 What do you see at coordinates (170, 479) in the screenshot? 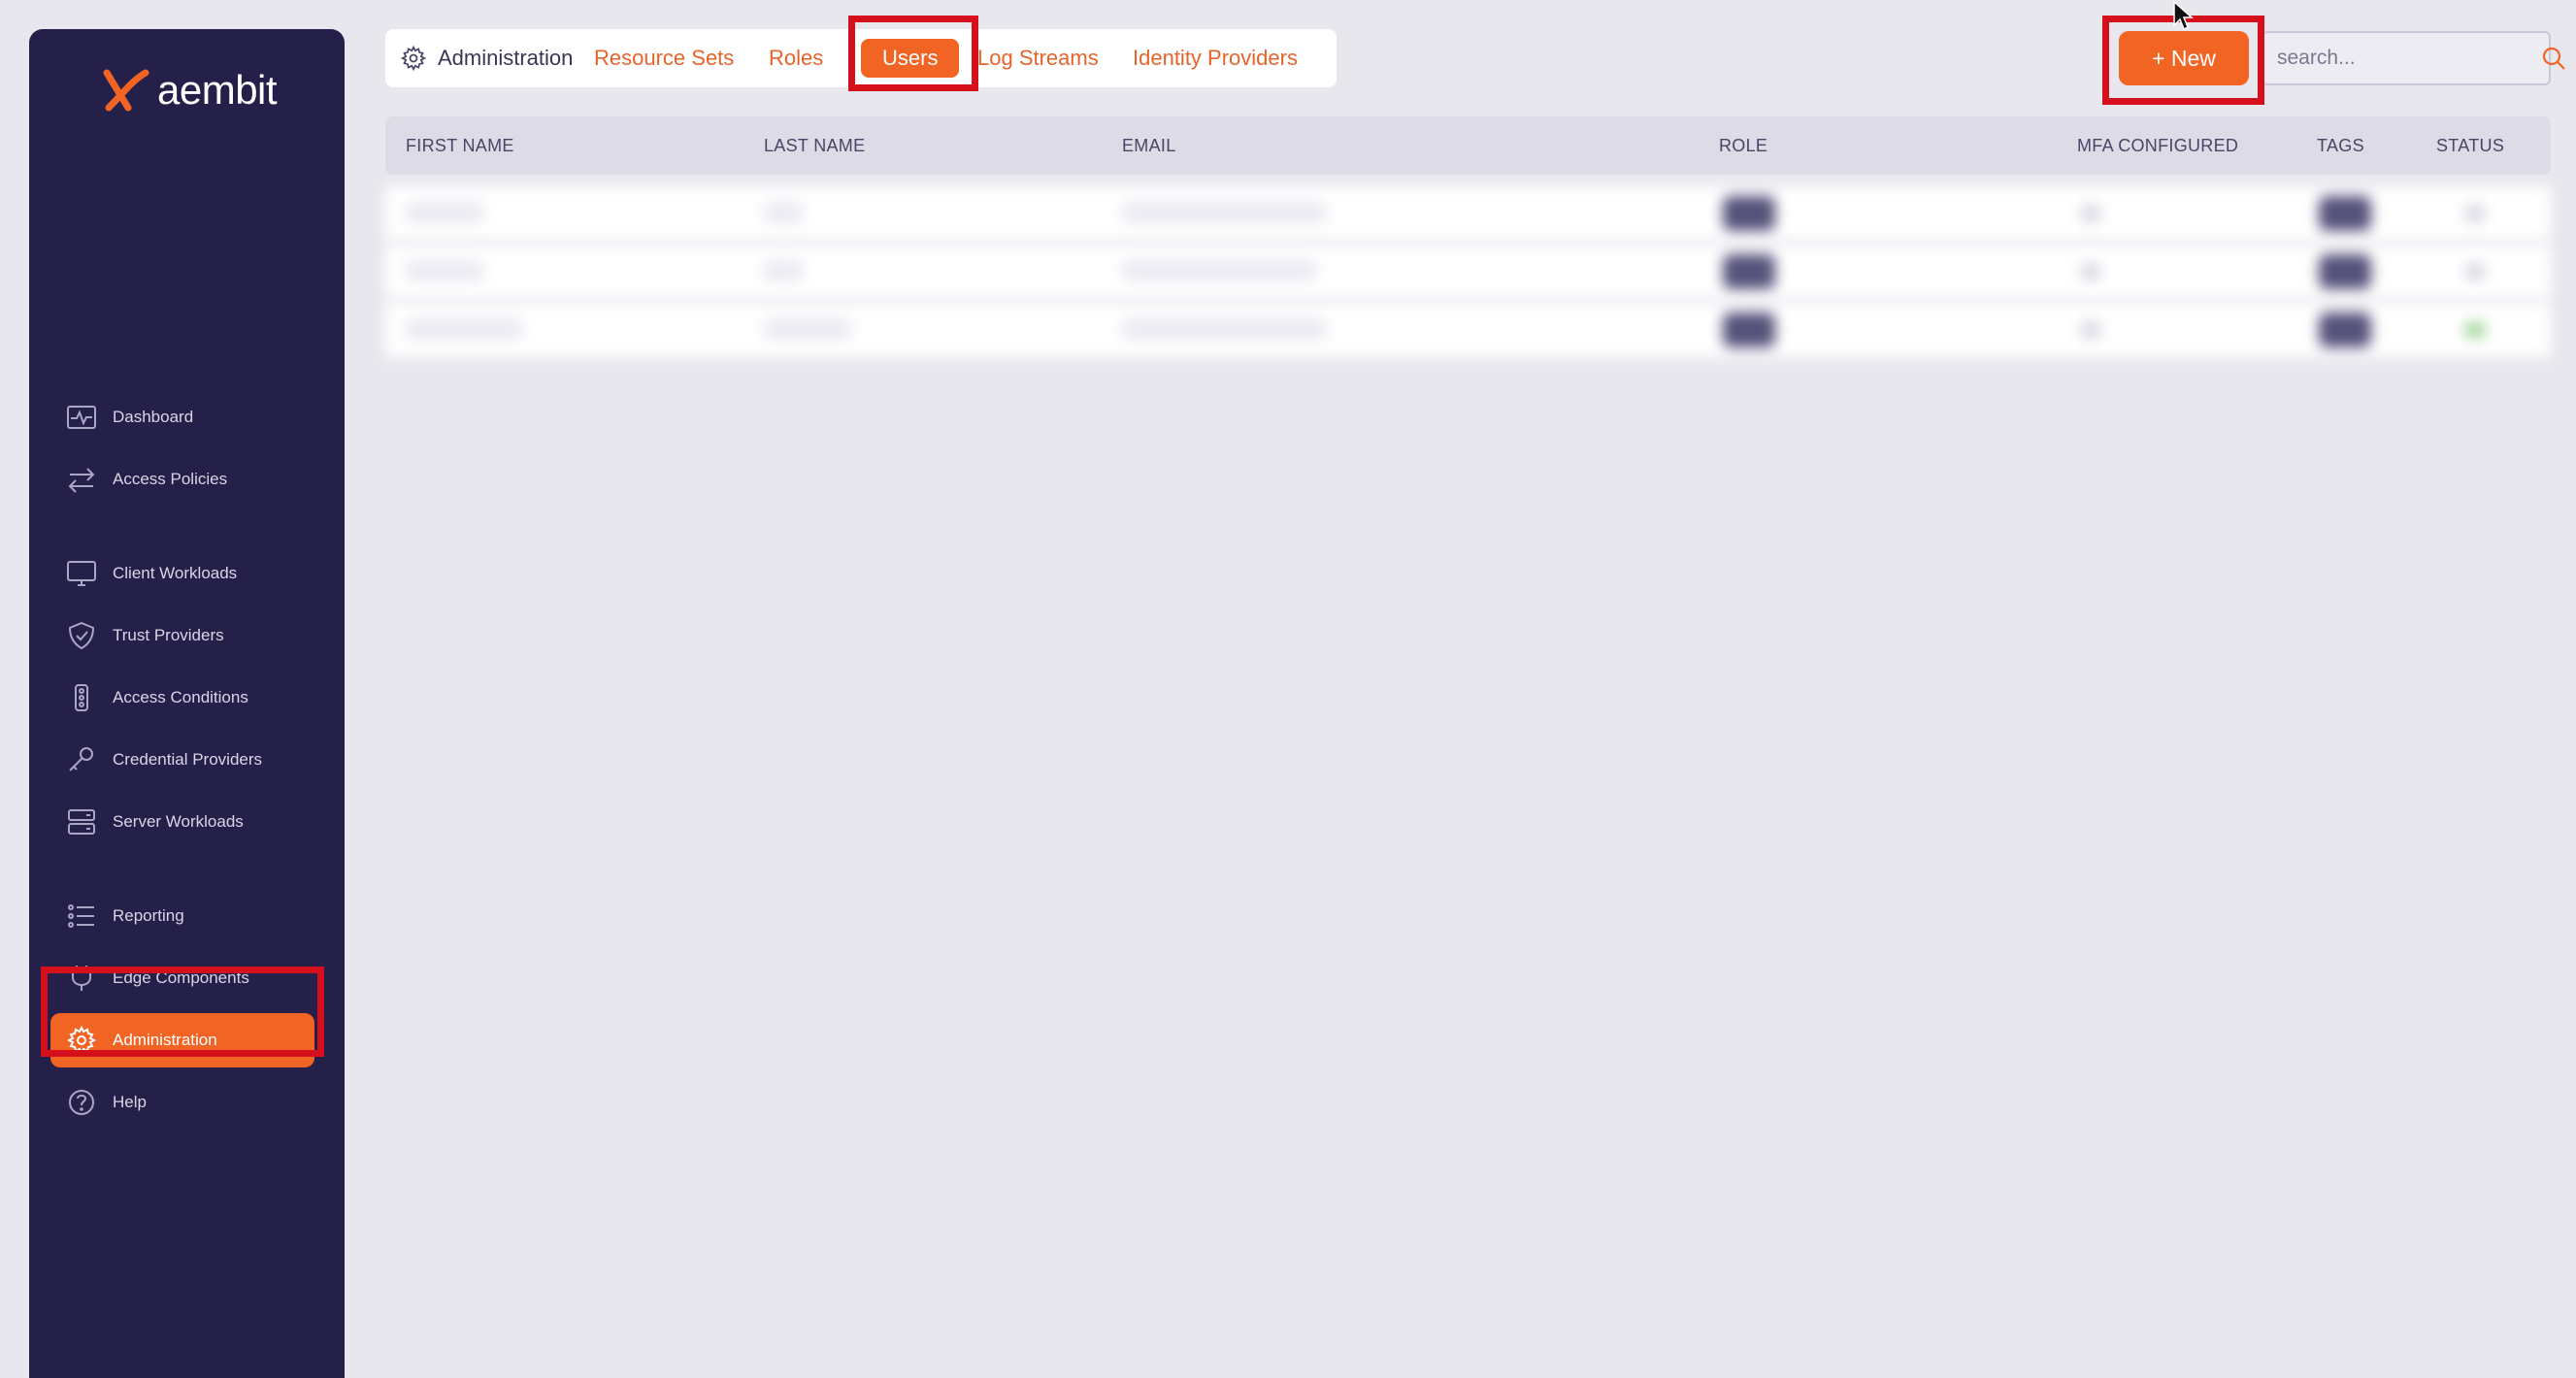
I see `sidebar-item-label: Access Policies` at bounding box center [170, 479].